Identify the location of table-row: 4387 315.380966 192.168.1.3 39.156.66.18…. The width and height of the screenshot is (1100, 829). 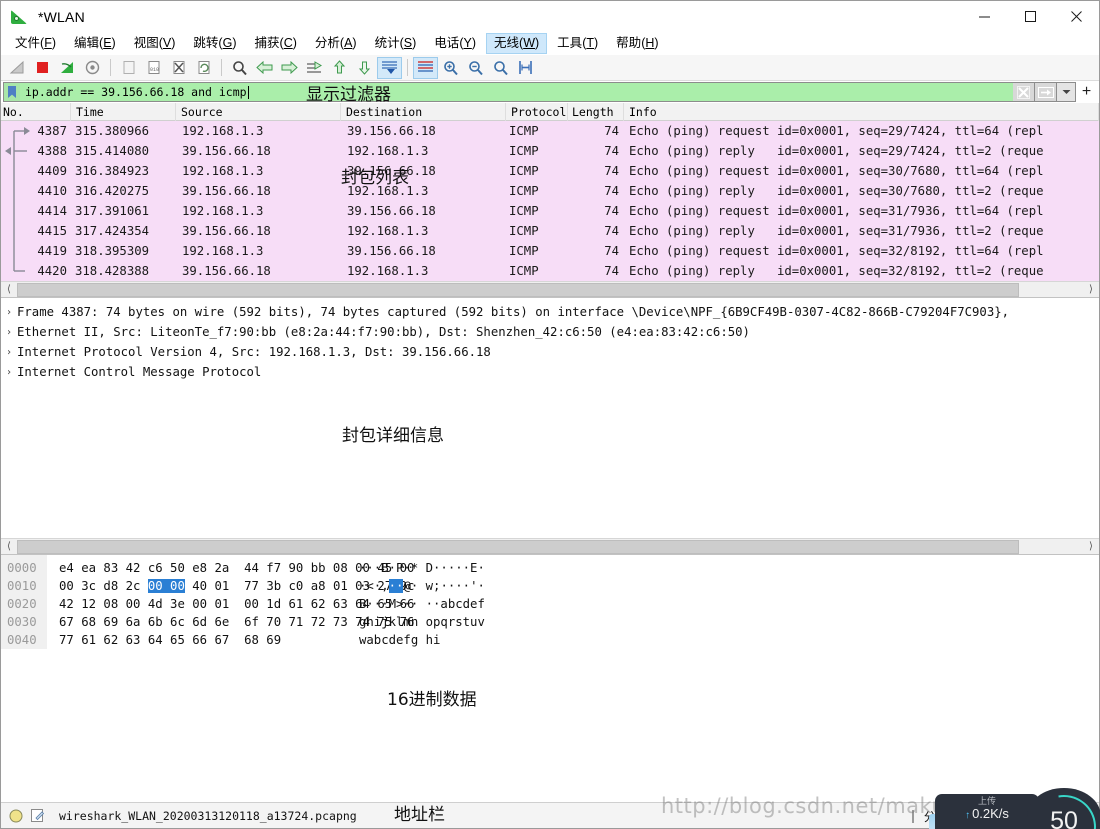
(550, 131).